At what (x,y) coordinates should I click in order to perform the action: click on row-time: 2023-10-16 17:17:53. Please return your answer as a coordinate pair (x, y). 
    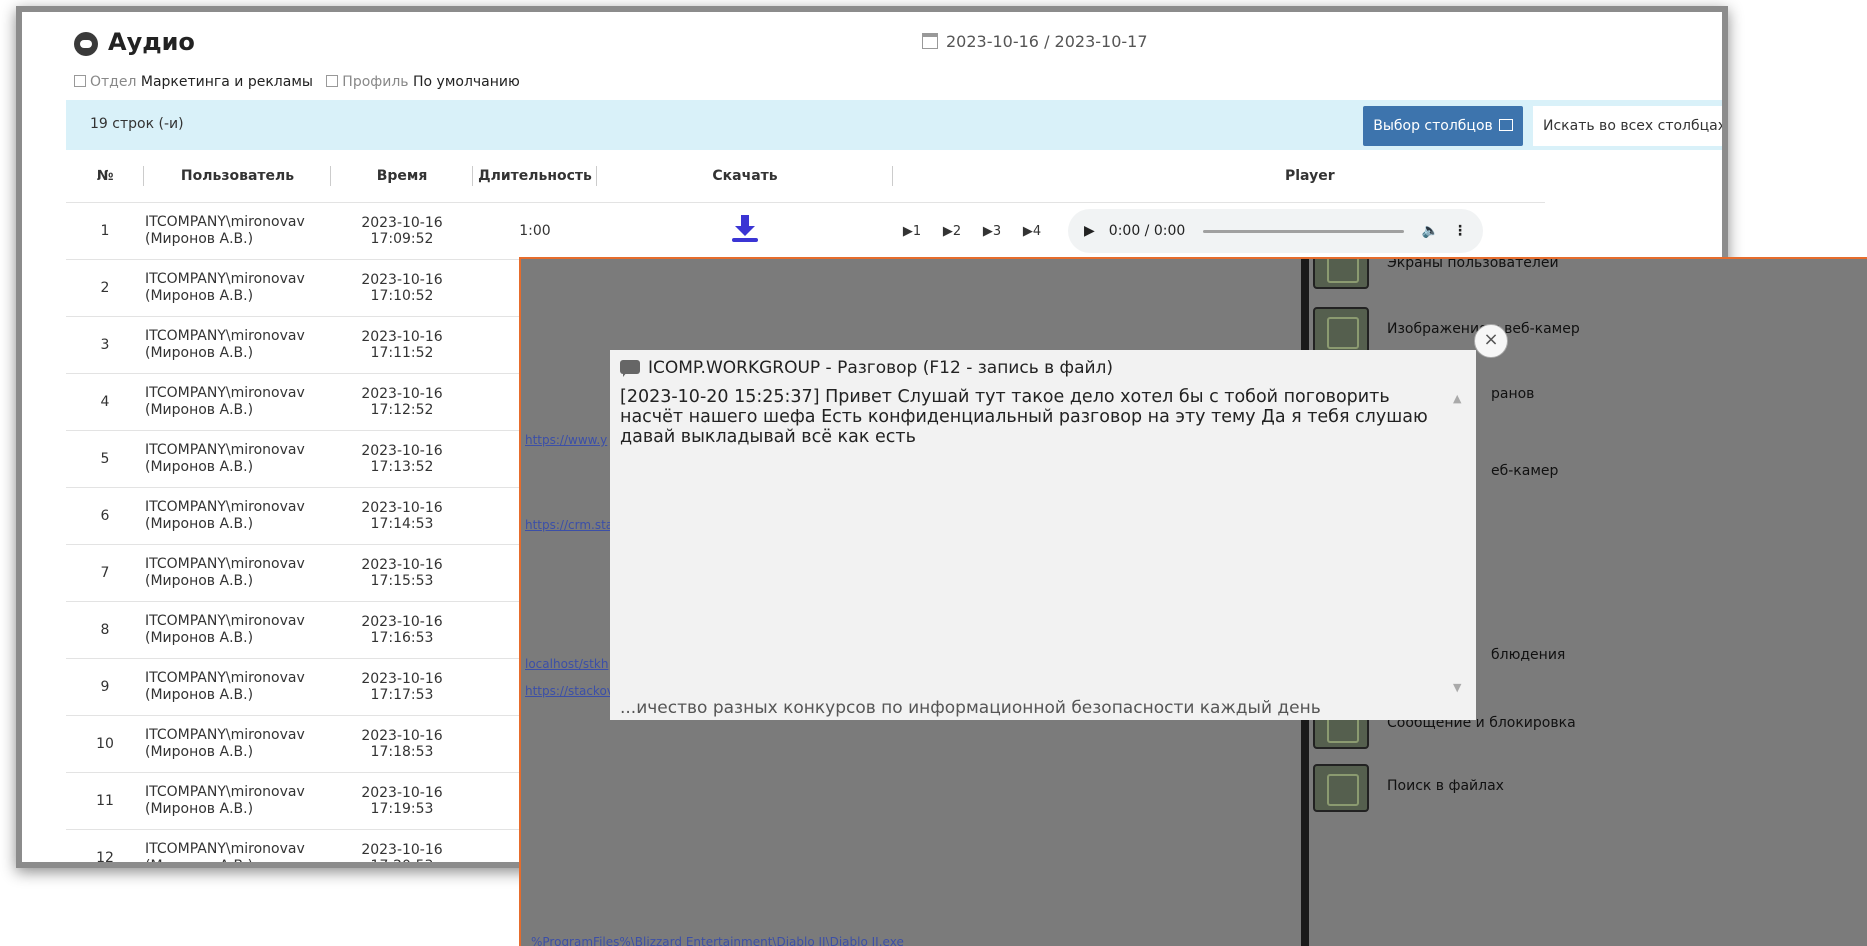
    Looking at the image, I should click on (402, 687).